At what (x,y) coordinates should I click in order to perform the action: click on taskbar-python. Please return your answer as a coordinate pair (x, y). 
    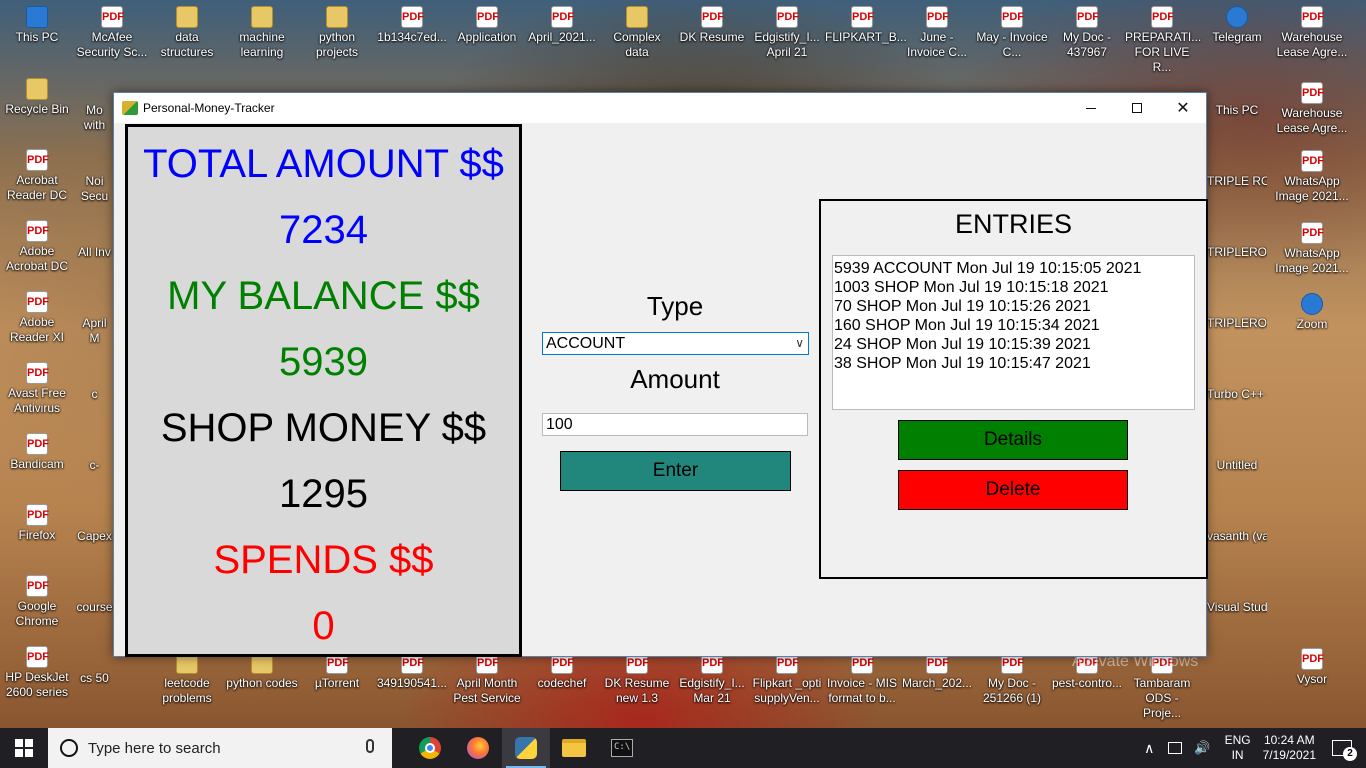
    Looking at the image, I should click on (526, 748).